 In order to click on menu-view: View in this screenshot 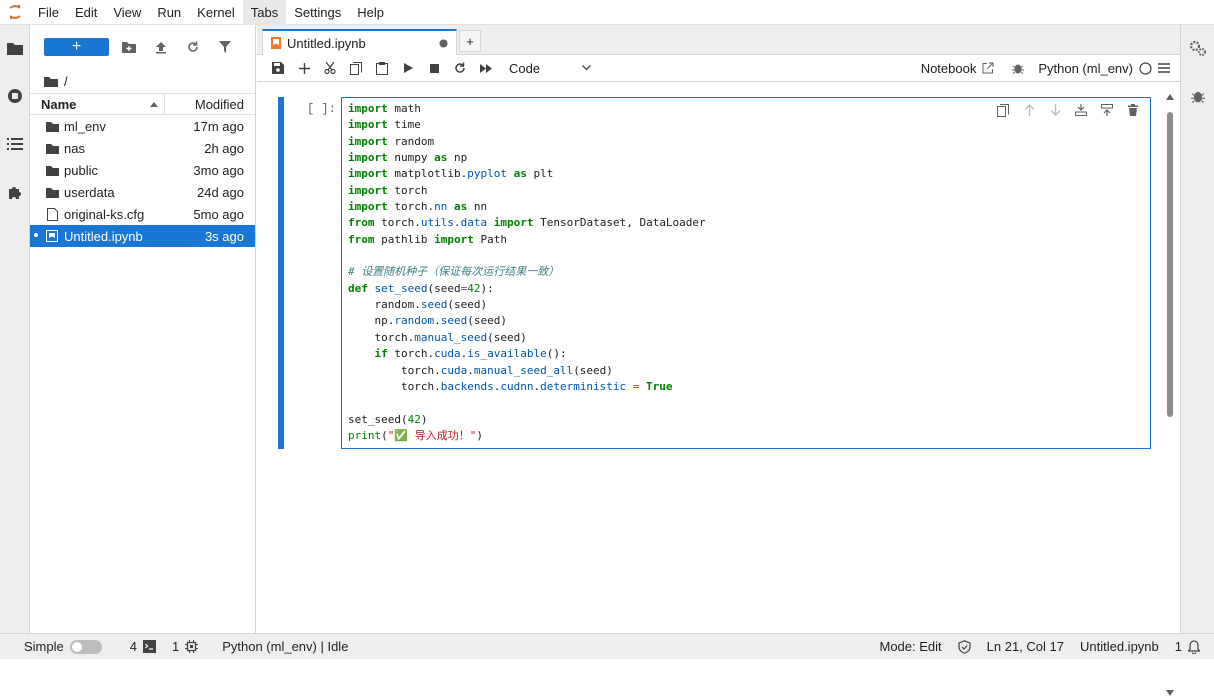, I will do `click(127, 12)`.